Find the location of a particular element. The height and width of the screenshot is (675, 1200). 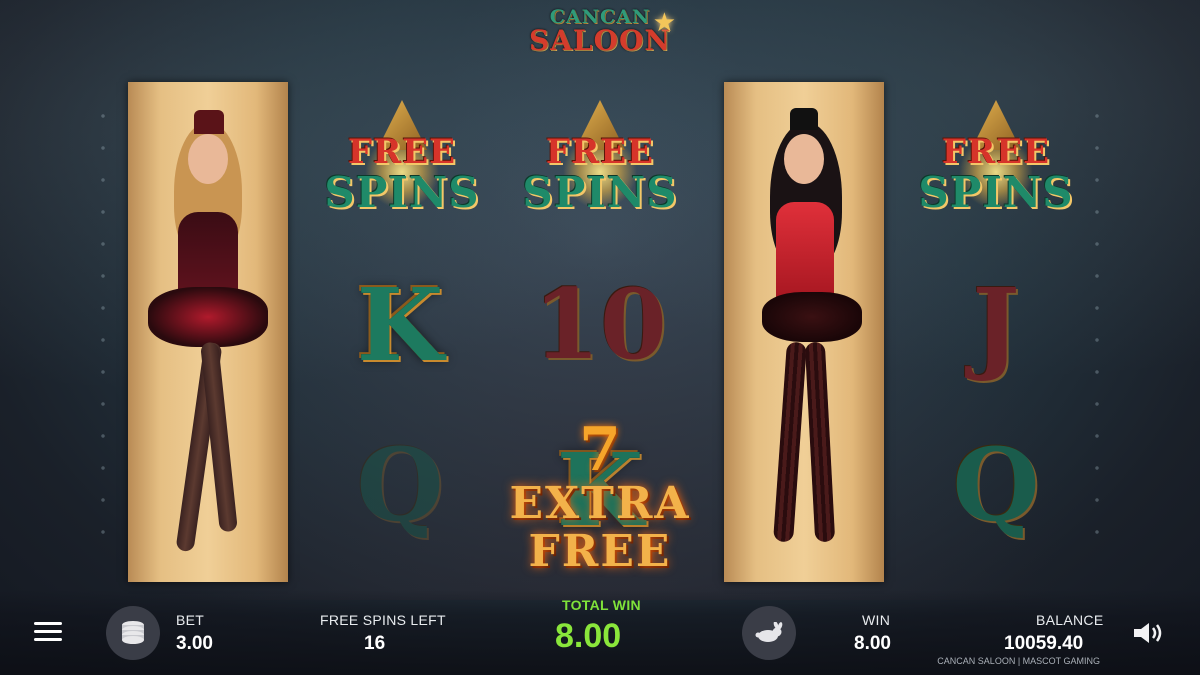

balance-value: 10059.40 is located at coordinates (1044, 643).